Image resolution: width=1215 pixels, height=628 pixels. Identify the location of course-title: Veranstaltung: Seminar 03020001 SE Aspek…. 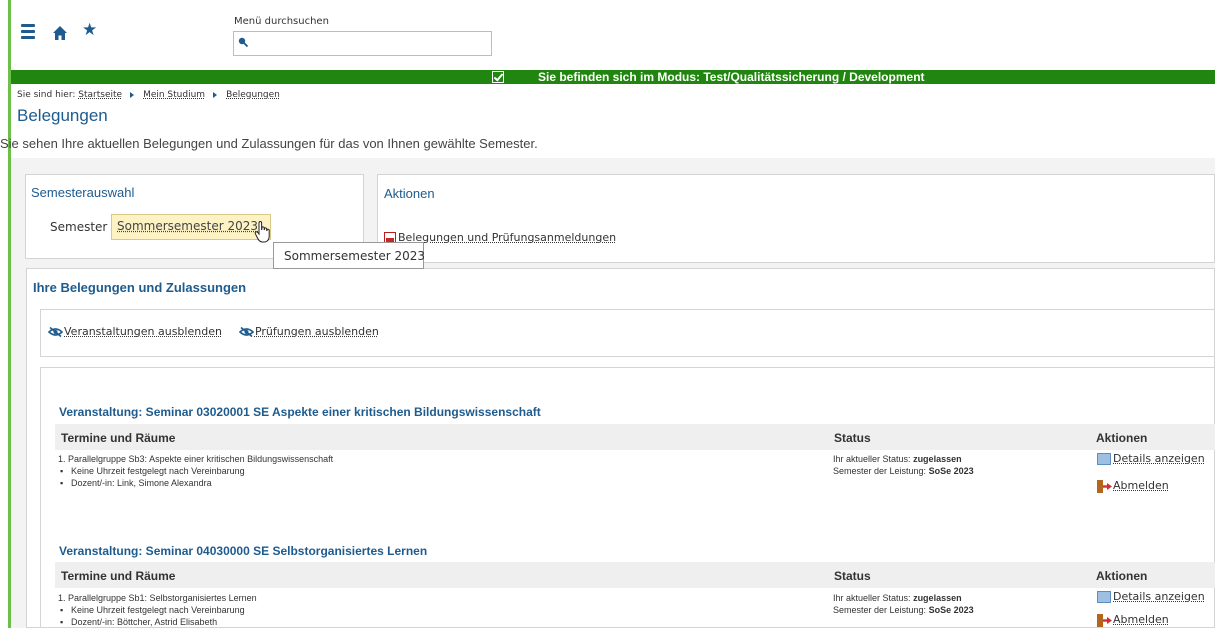
(300, 412).